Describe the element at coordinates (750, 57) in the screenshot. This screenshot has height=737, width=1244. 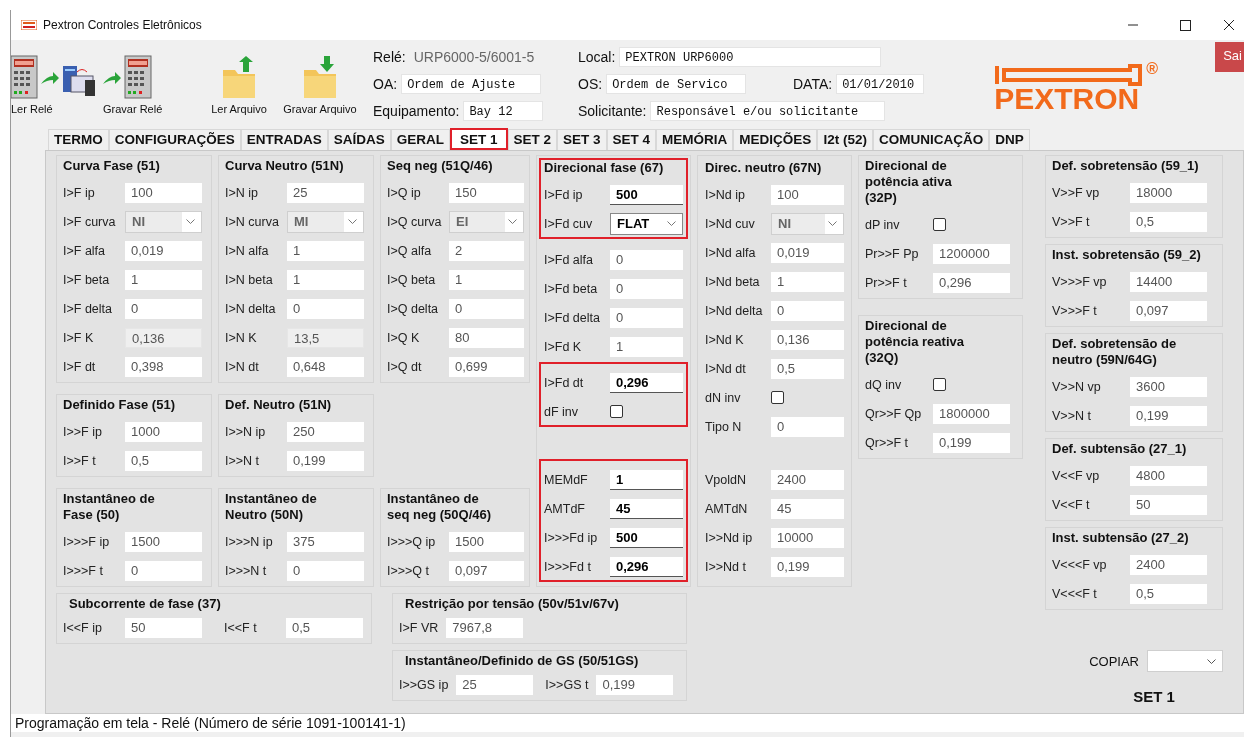
I see `input-field: PEXTRON URP6000` at that location.